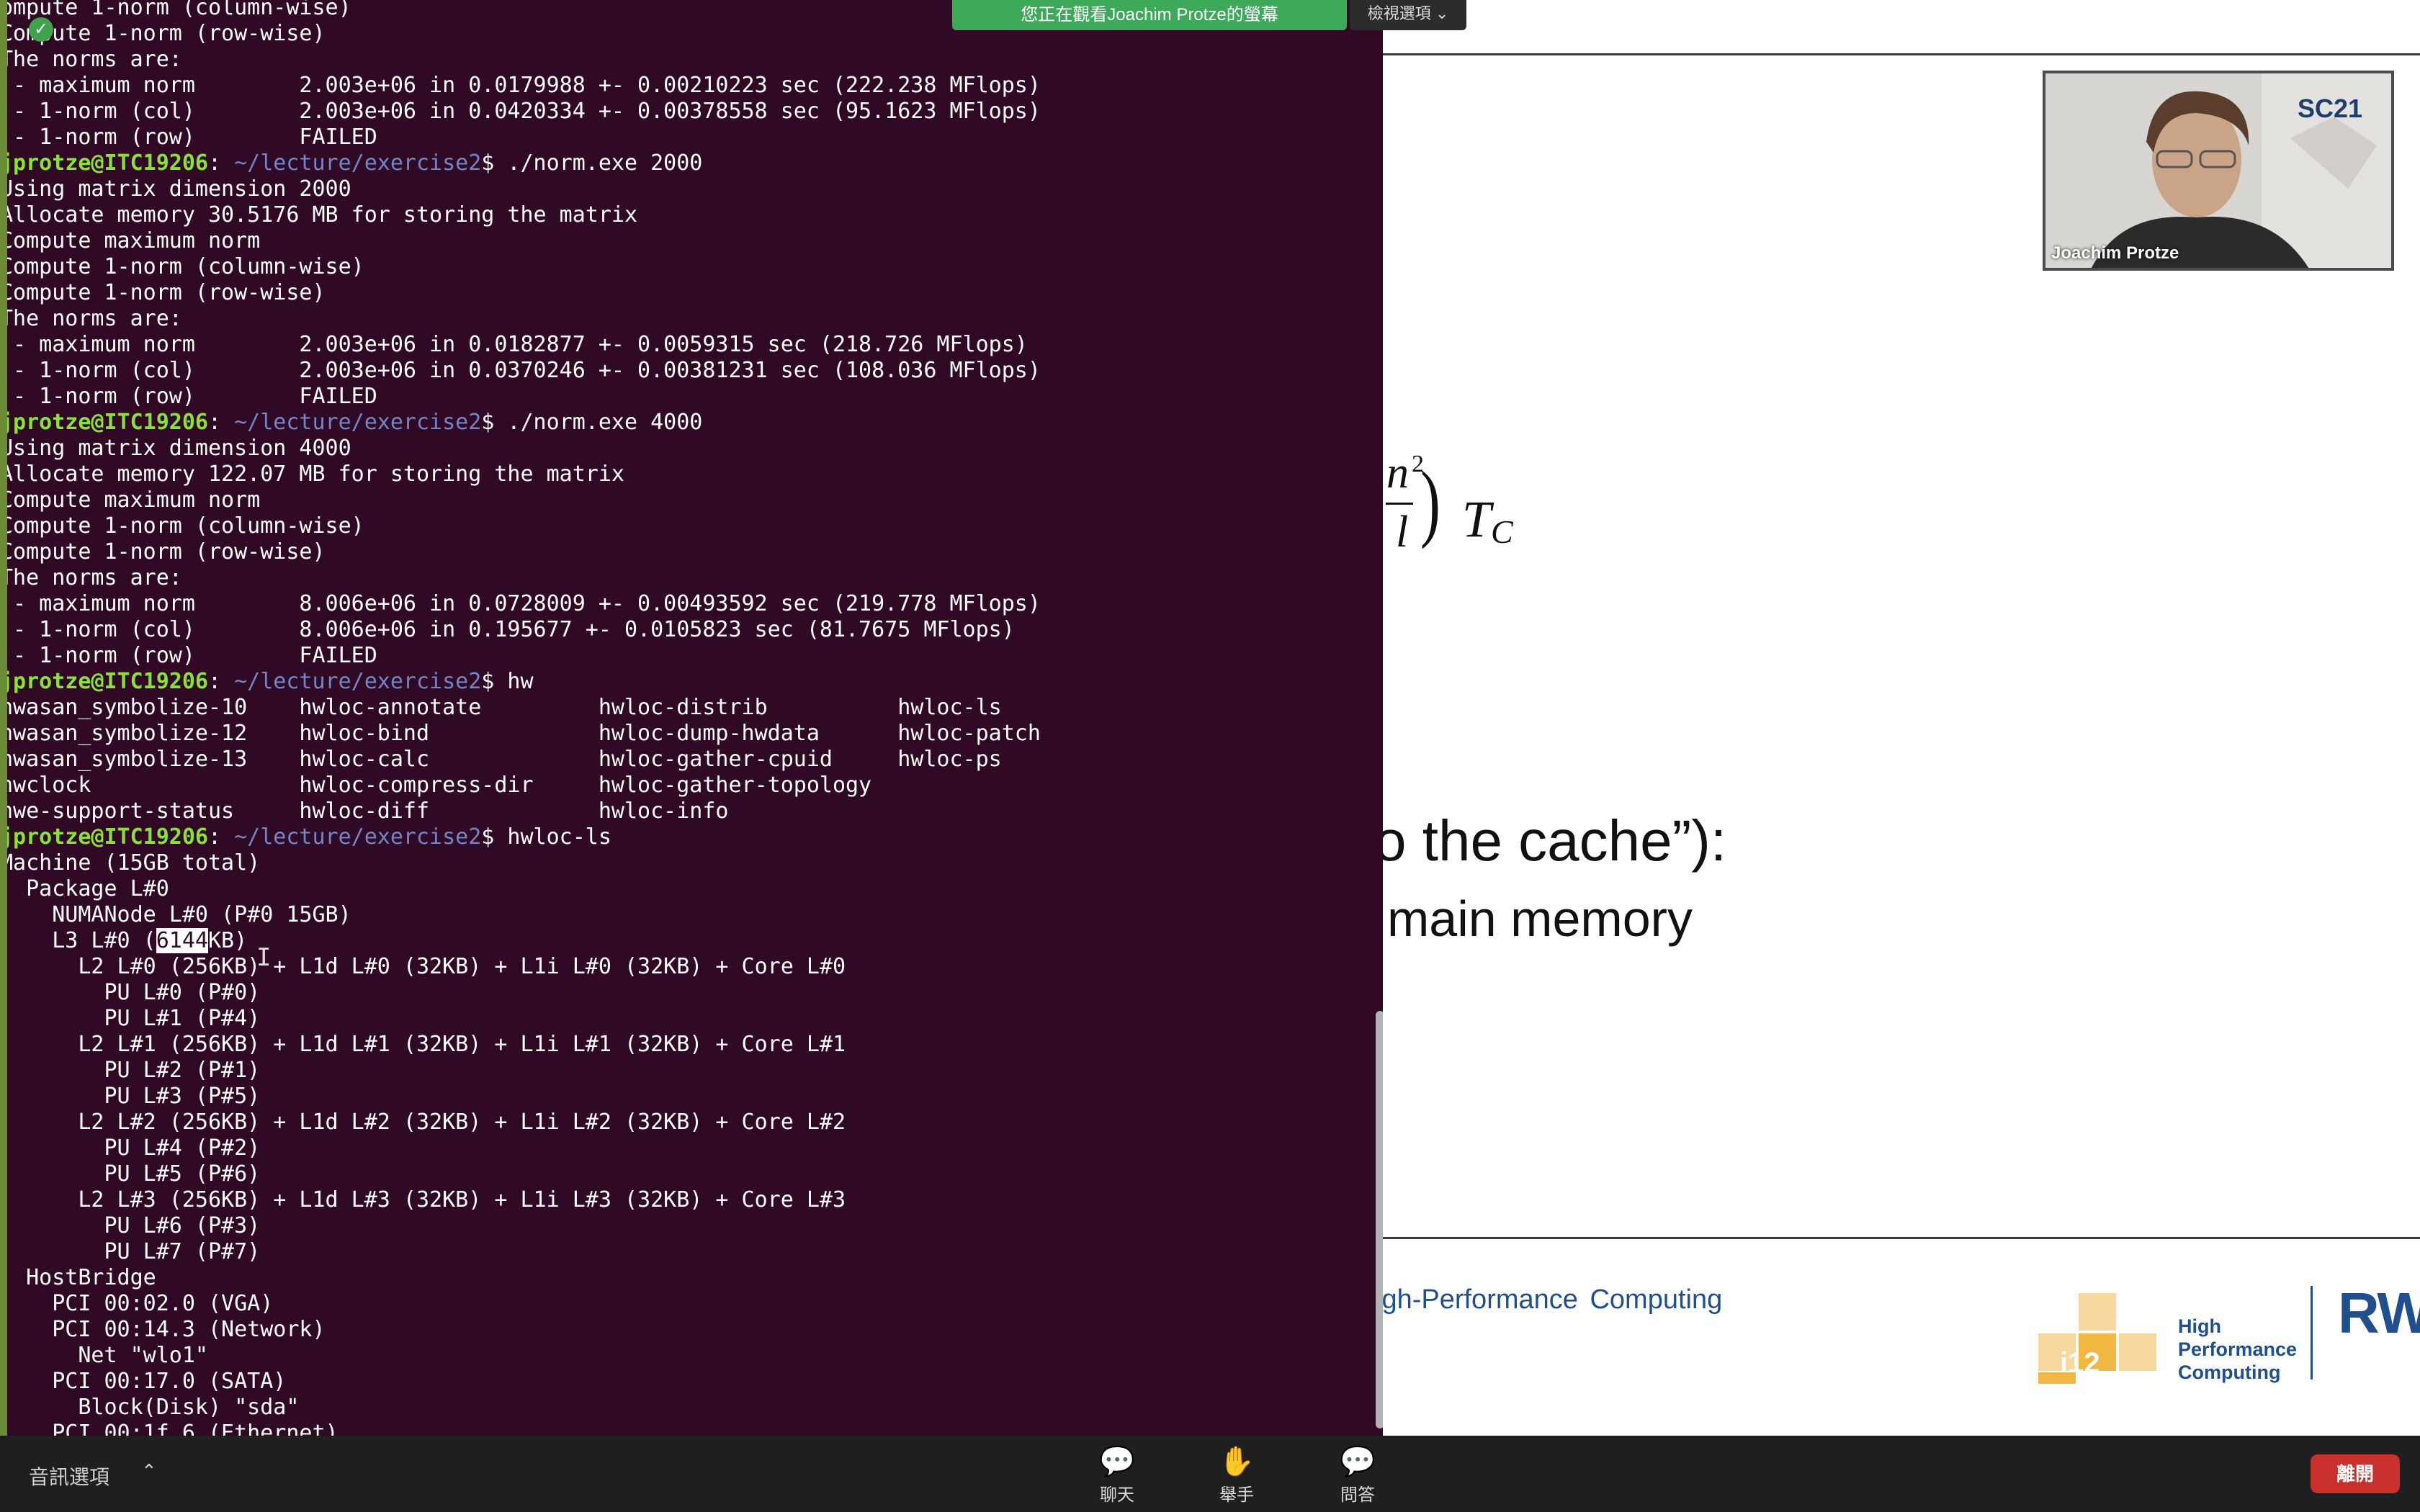  I want to click on terminal-line: Machine (15GB total), so click(130, 863).